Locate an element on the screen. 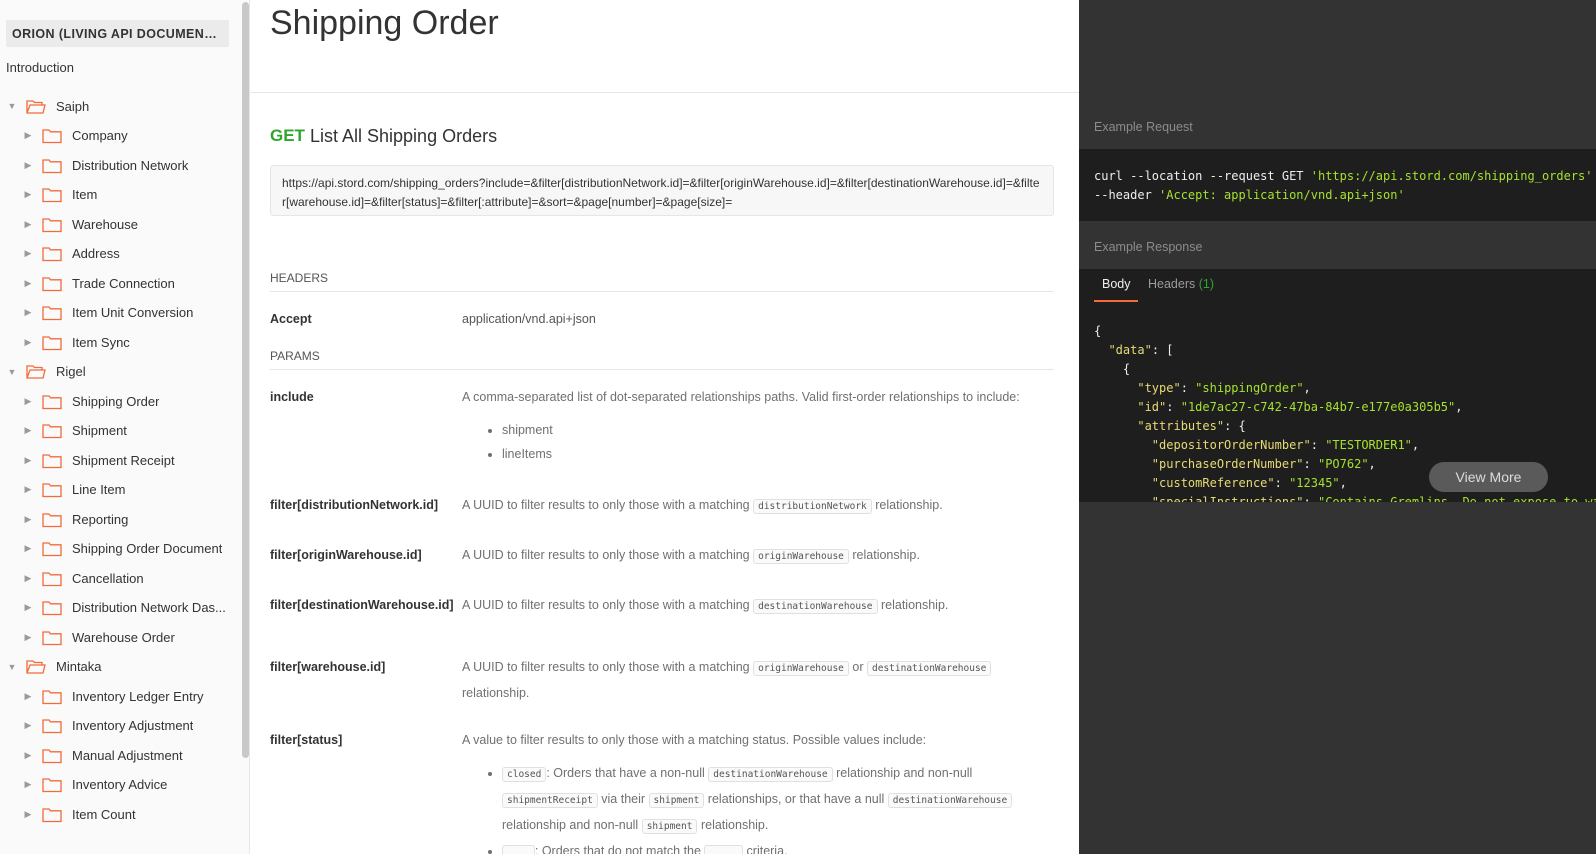 The image size is (1596, 854). sidebar-item-company: ▶ Company is located at coordinates (75, 136).